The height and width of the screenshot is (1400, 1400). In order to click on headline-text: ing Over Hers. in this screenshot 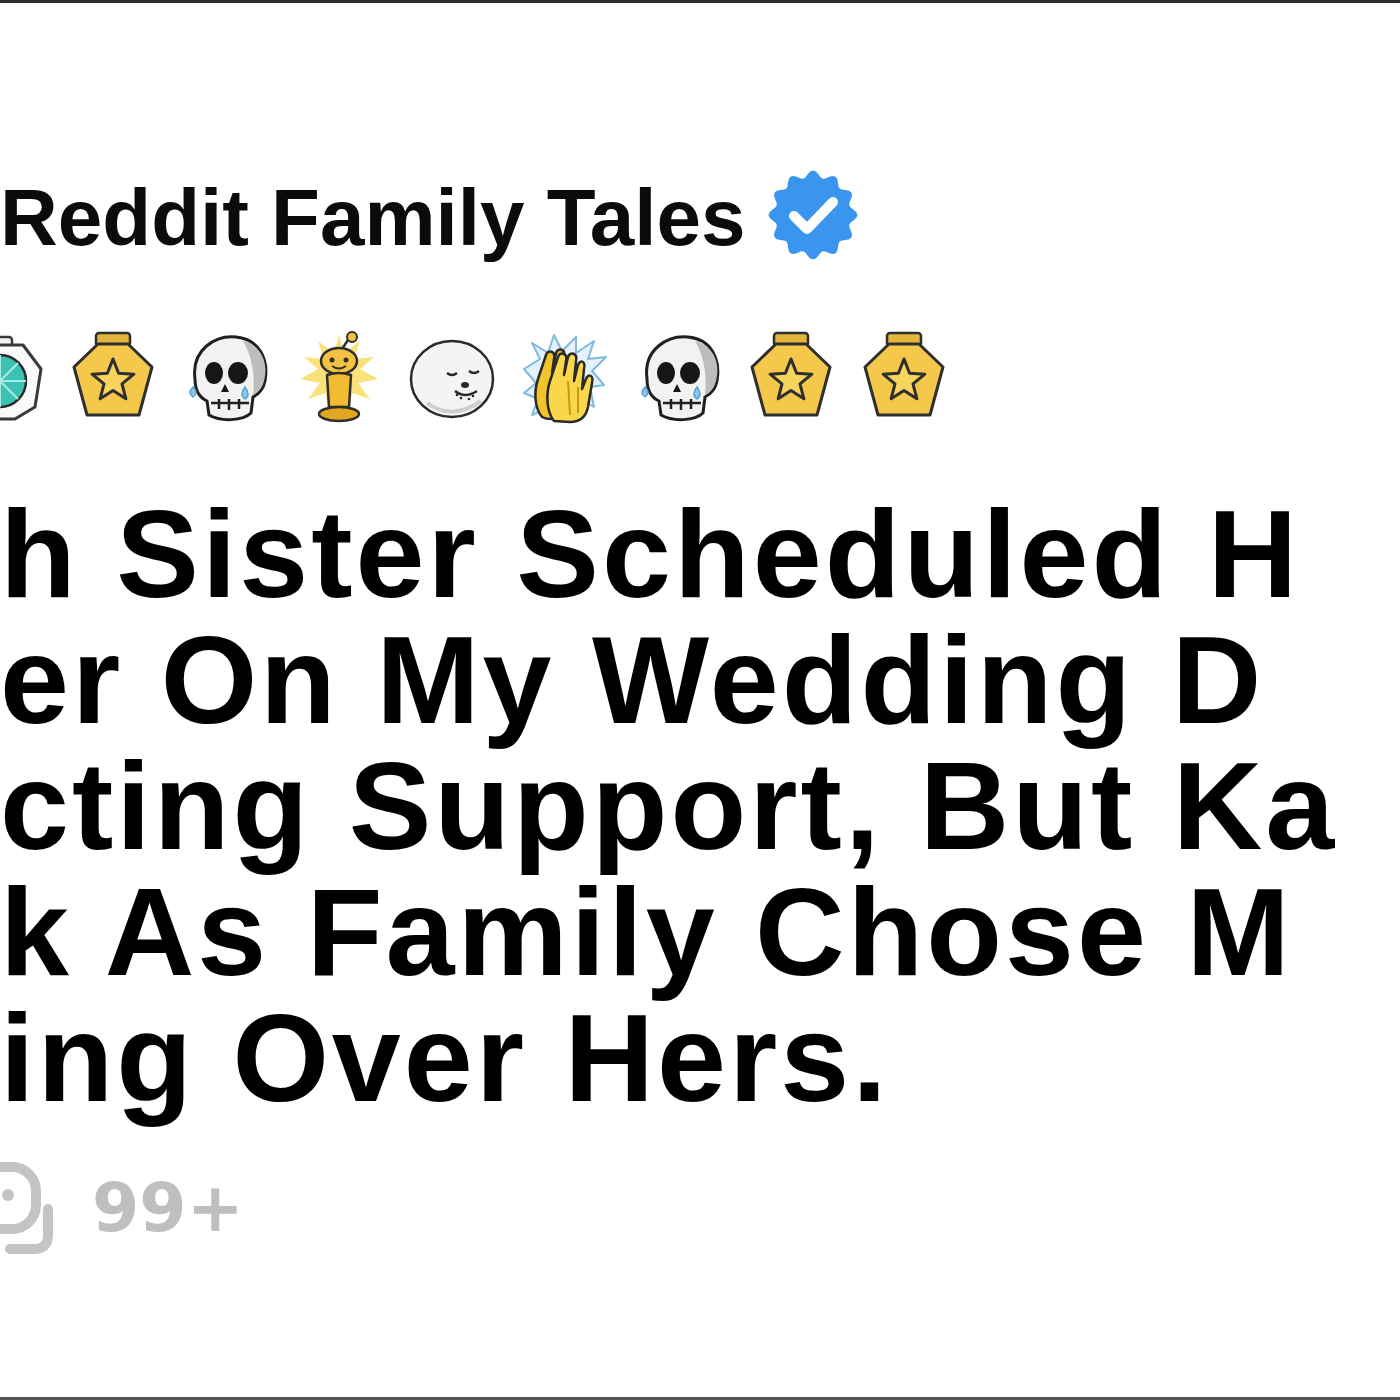, I will do `click(445, 1066)`.